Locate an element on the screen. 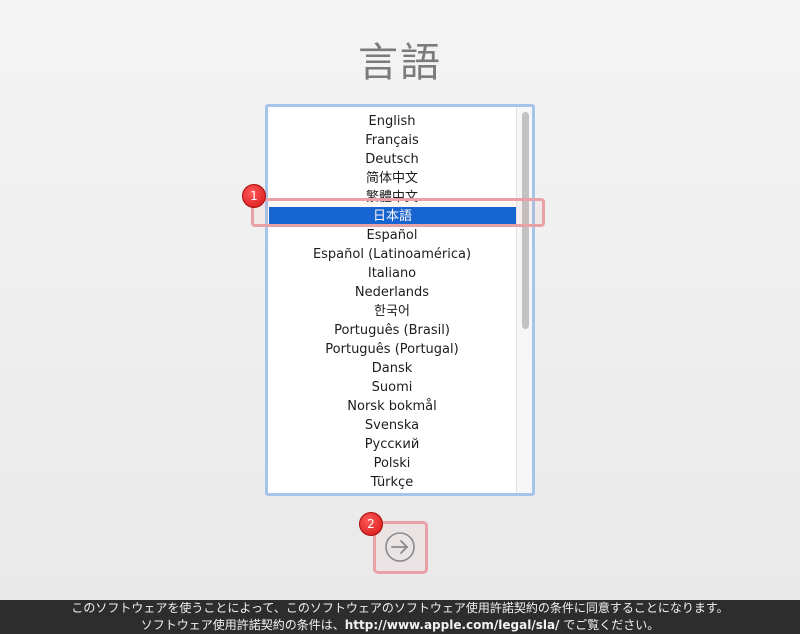 This screenshot has height=634, width=800. language-item: Português (Portugal) is located at coordinates (392, 349).